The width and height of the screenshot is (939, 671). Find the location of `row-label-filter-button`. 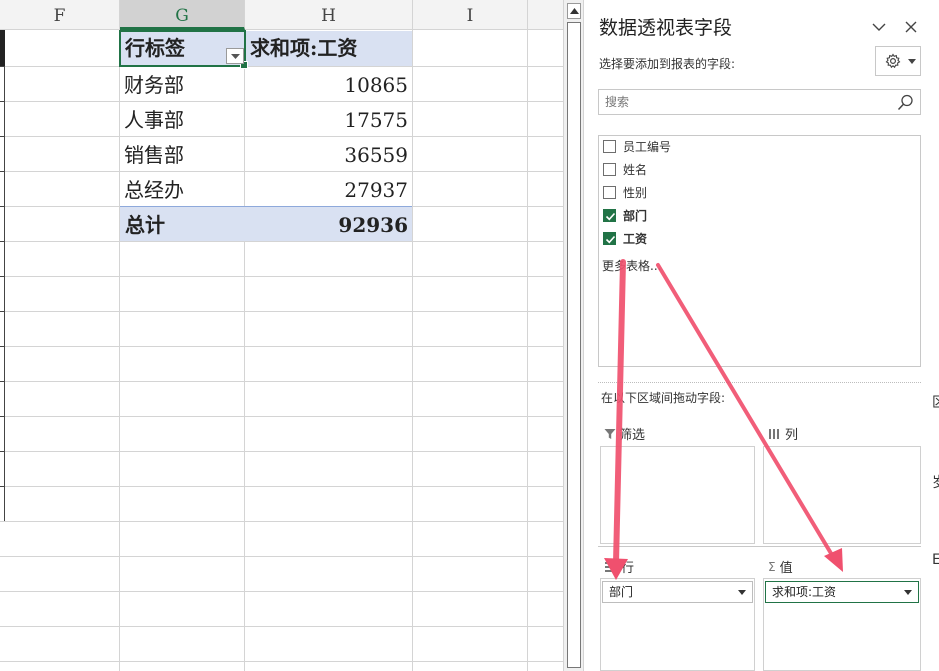

row-label-filter-button is located at coordinates (235, 56).